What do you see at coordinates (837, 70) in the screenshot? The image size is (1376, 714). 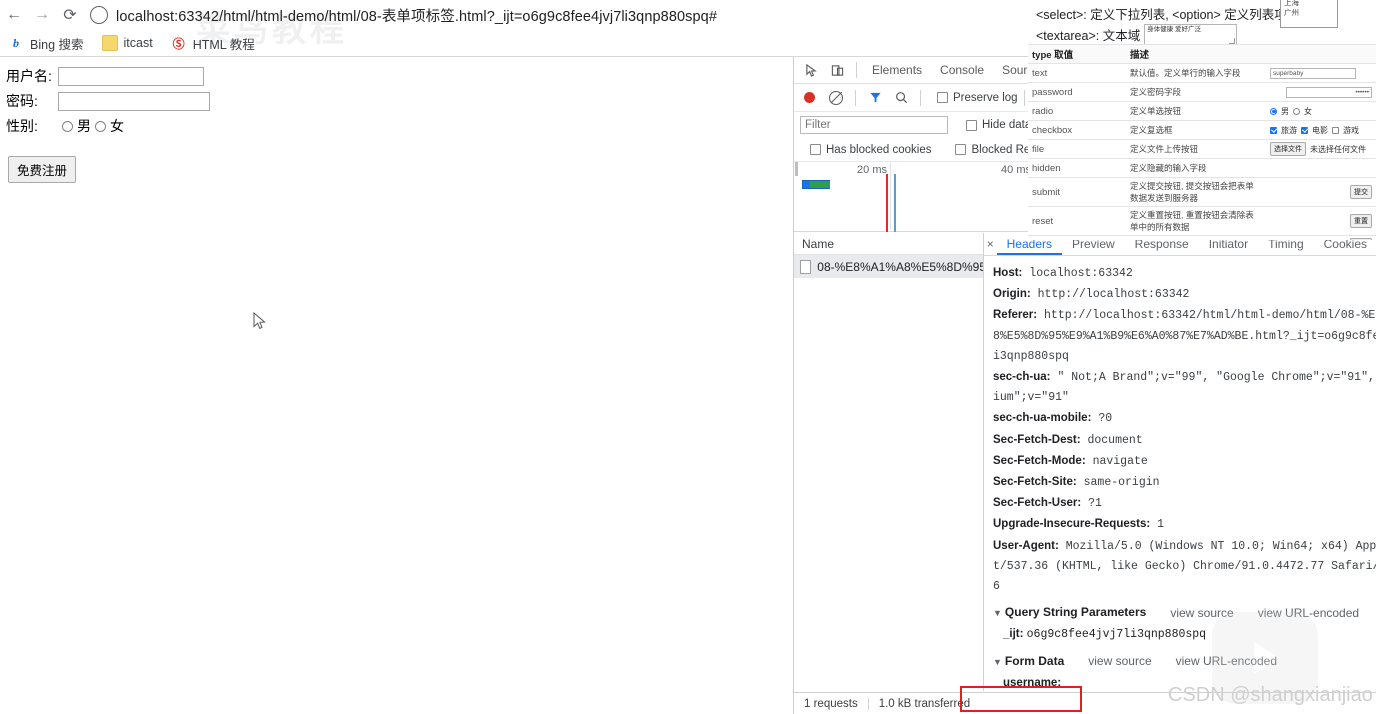 I see `device-toolbar-icon` at bounding box center [837, 70].